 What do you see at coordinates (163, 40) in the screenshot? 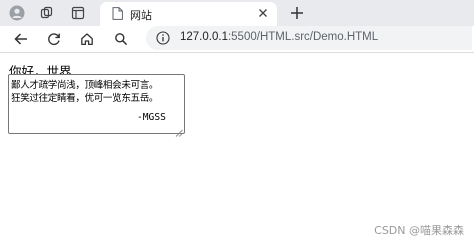
I see `info-icon` at bounding box center [163, 40].